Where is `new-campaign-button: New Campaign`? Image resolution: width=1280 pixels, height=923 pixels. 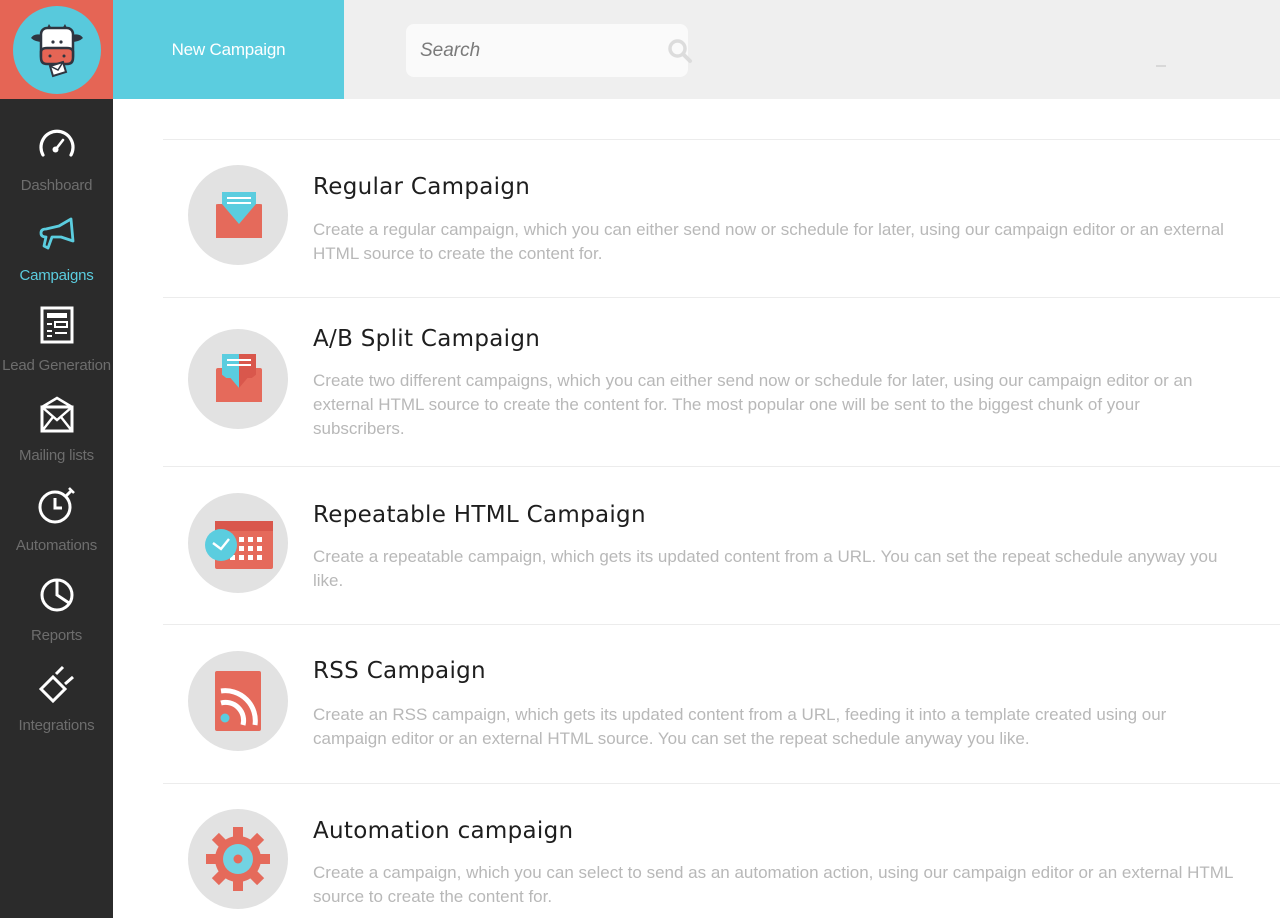 new-campaign-button: New Campaign is located at coordinates (228, 49).